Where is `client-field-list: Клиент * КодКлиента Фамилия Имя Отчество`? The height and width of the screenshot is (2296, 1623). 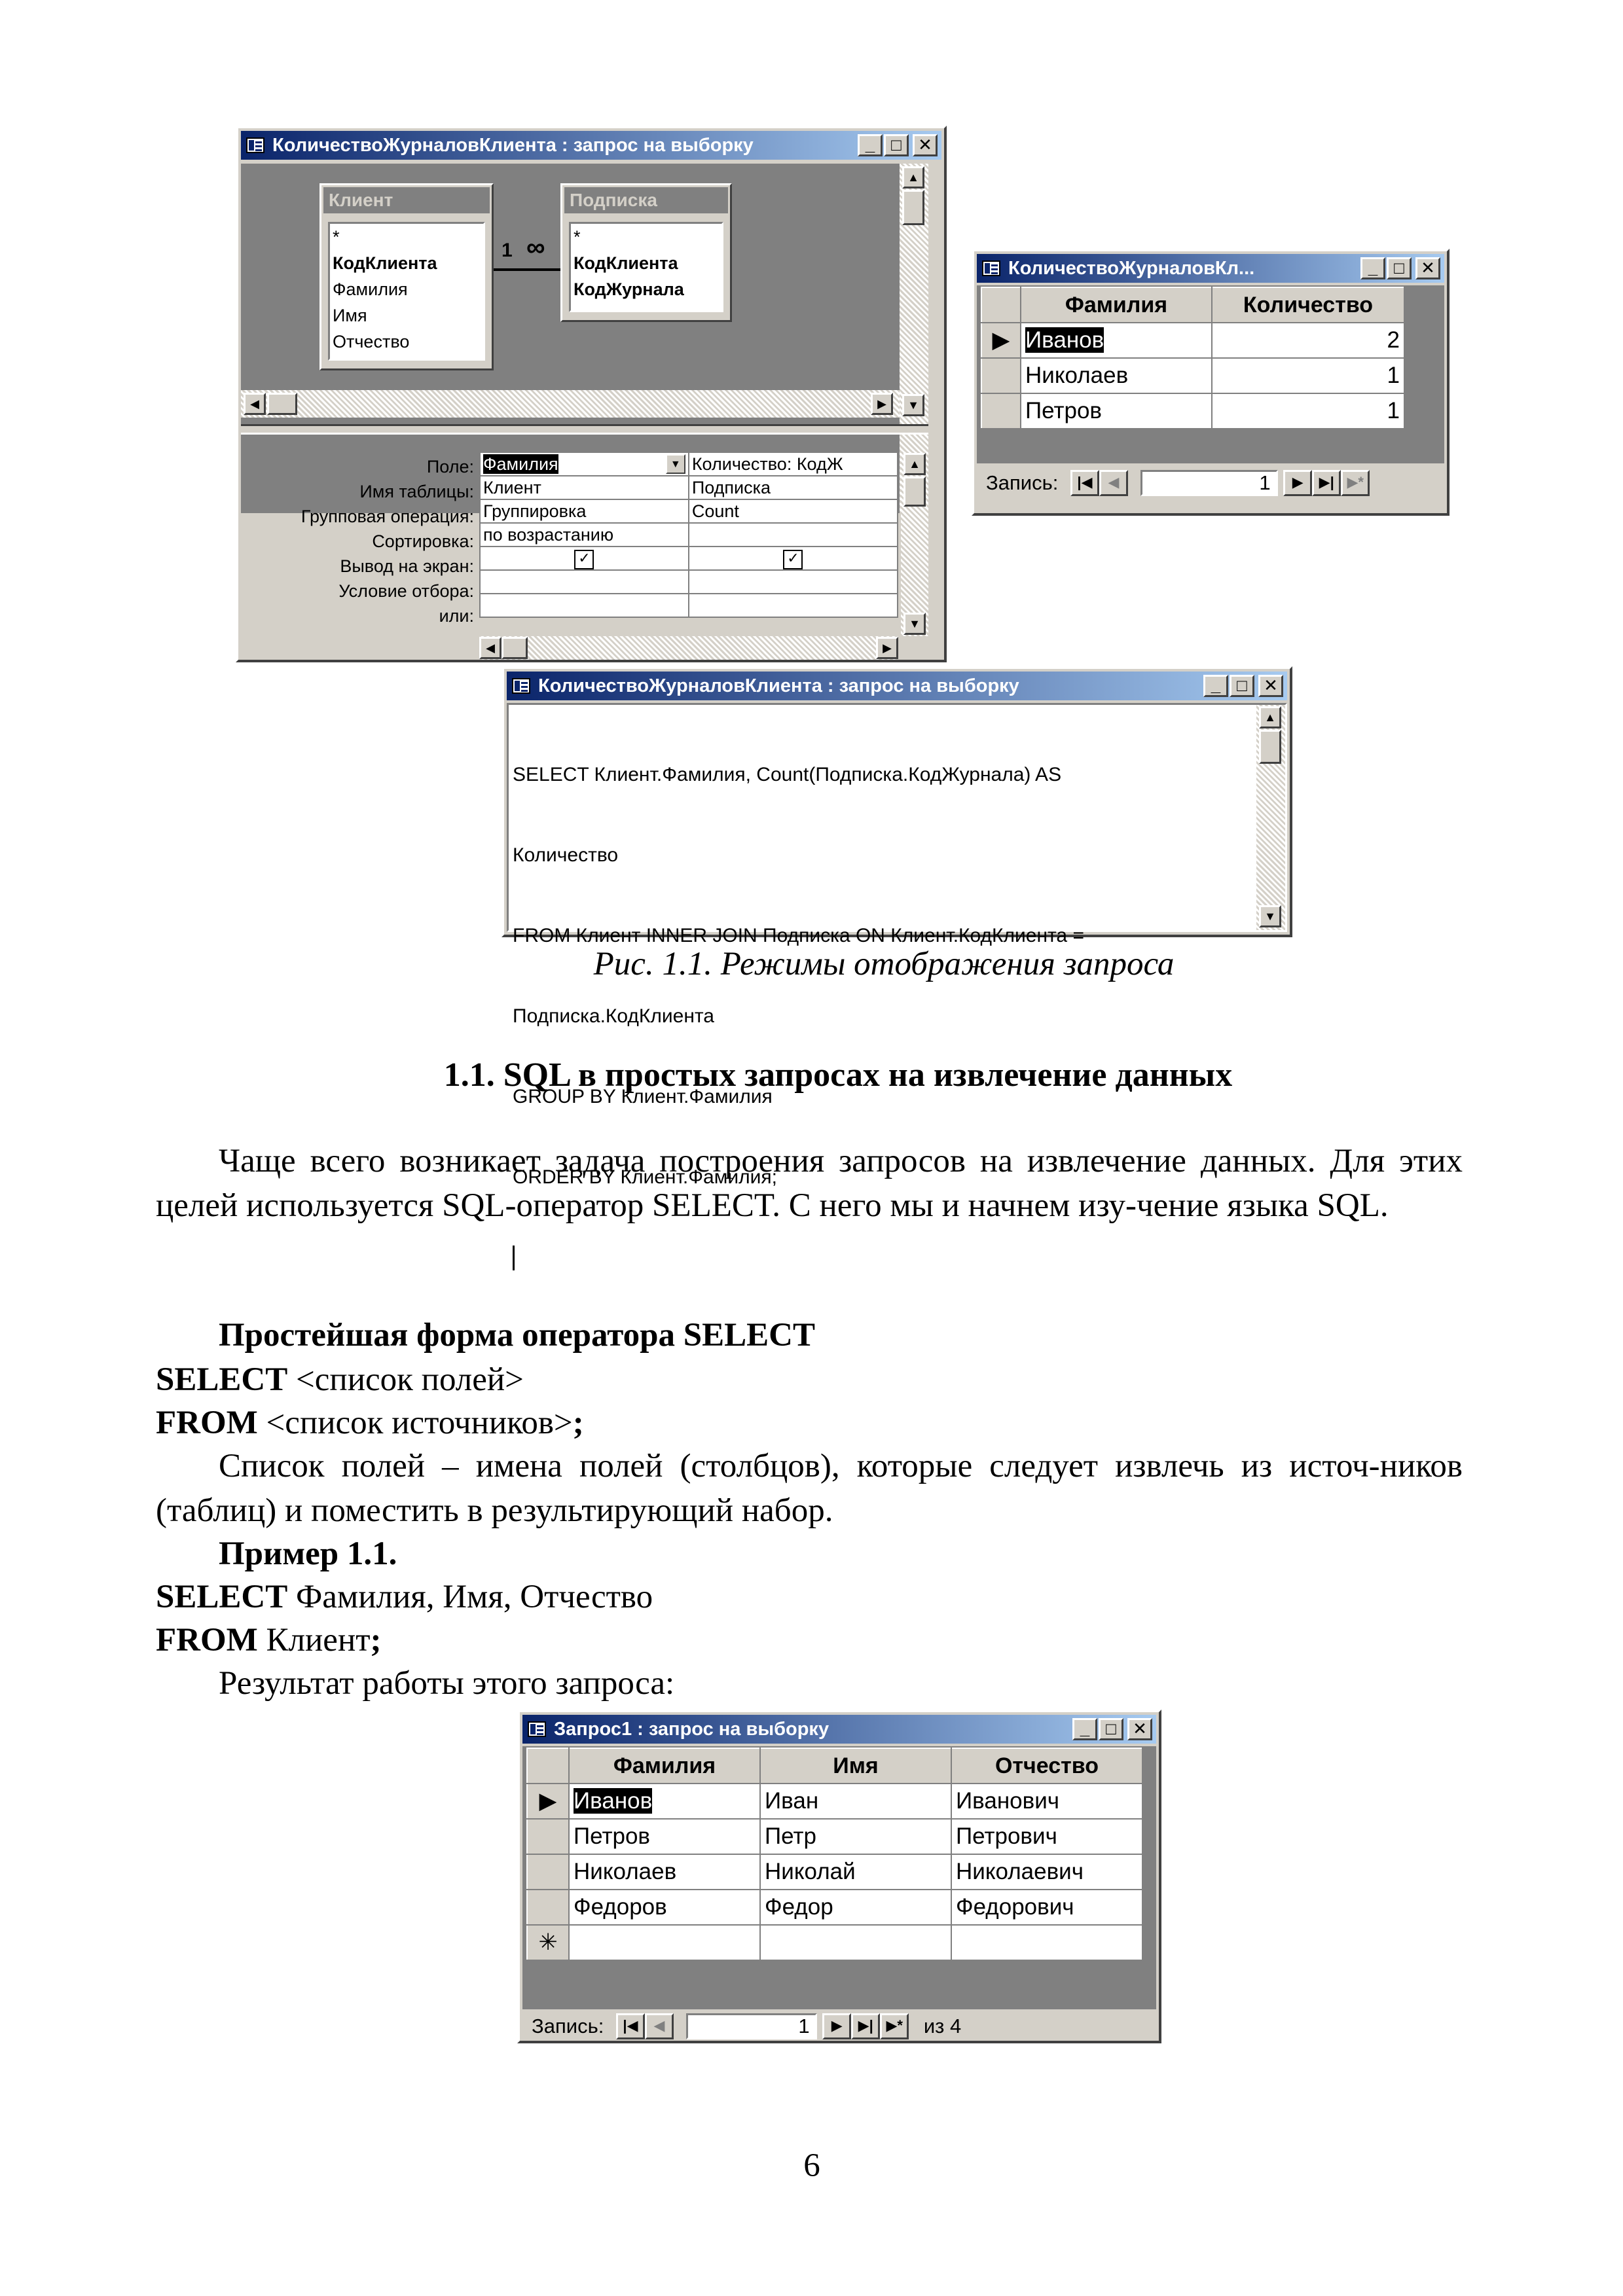
client-field-list: Клиент * КодКлиента Фамилия Имя Отчество is located at coordinates (406, 276).